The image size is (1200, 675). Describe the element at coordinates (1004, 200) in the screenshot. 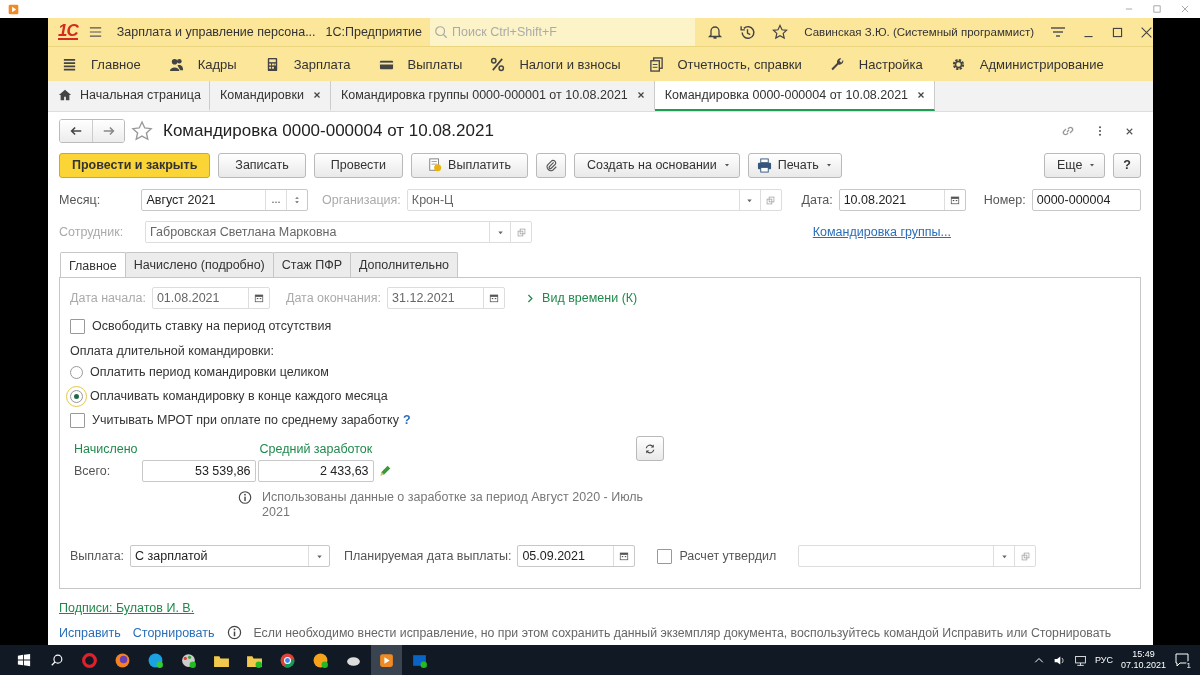

I see `field-label: Номер:` at that location.